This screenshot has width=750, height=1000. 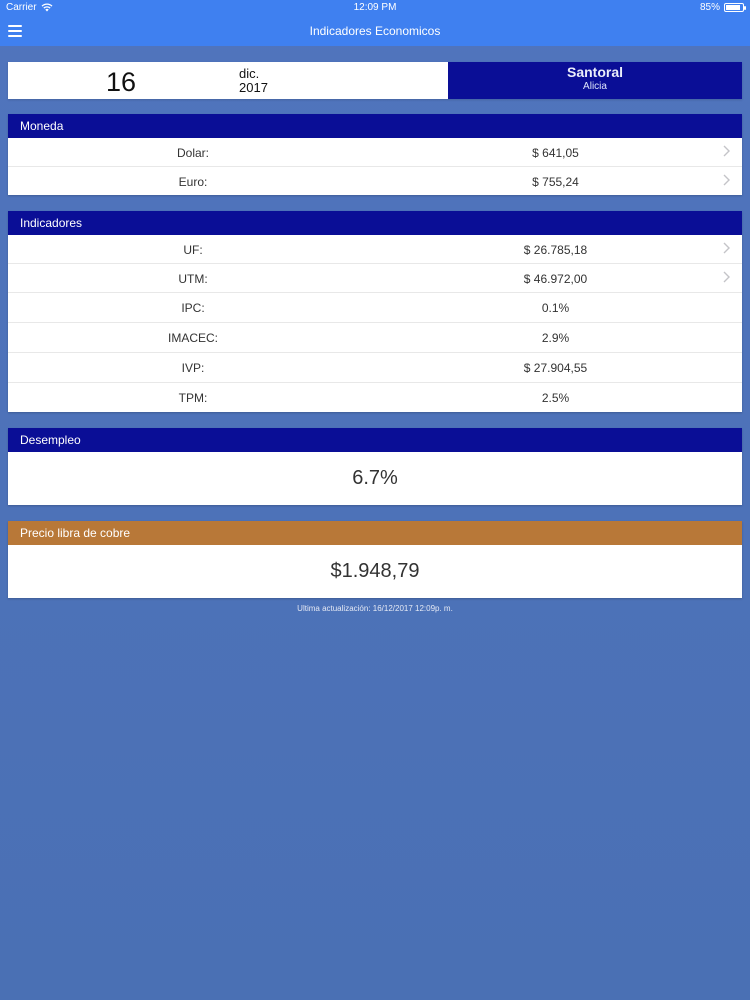 I want to click on date-box: 16 dic. 2017, so click(x=228, y=80).